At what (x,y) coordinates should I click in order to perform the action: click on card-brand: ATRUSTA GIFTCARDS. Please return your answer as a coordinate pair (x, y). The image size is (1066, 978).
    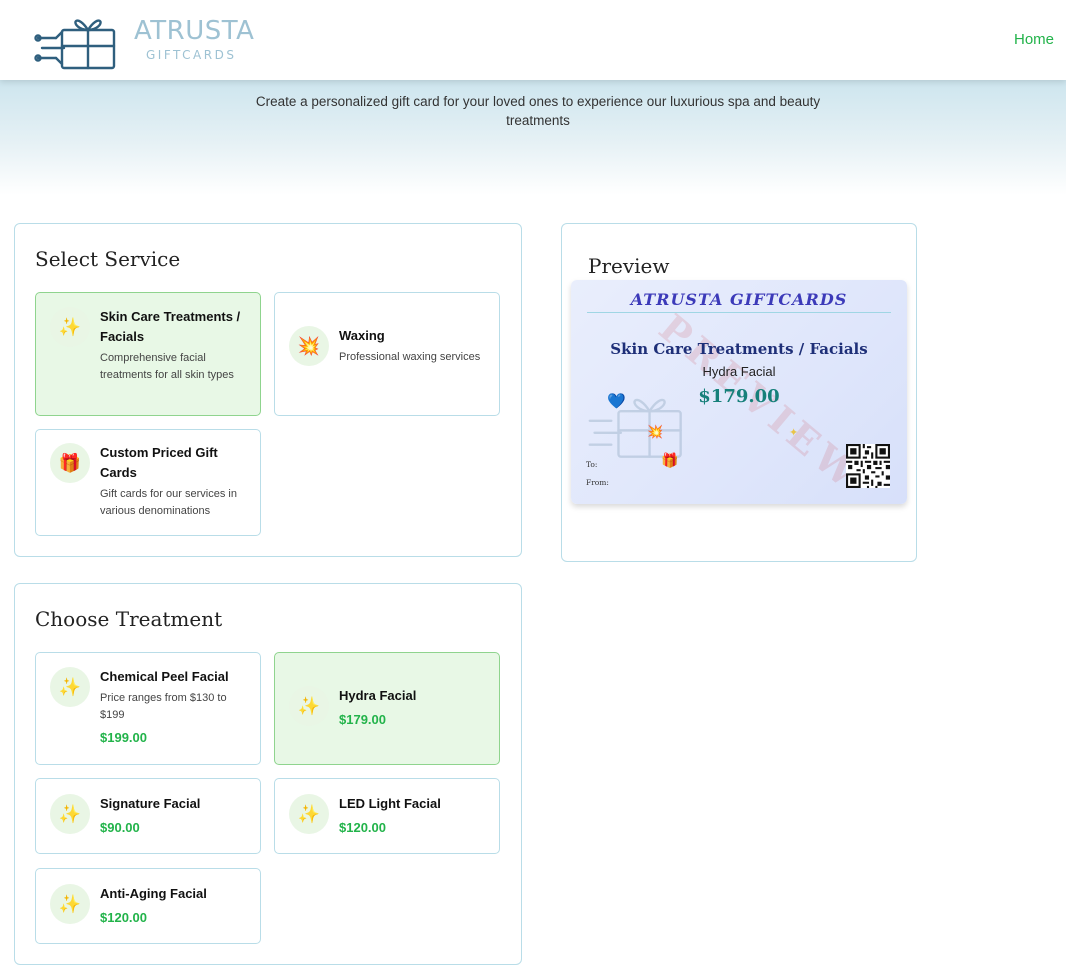
    Looking at the image, I should click on (739, 299).